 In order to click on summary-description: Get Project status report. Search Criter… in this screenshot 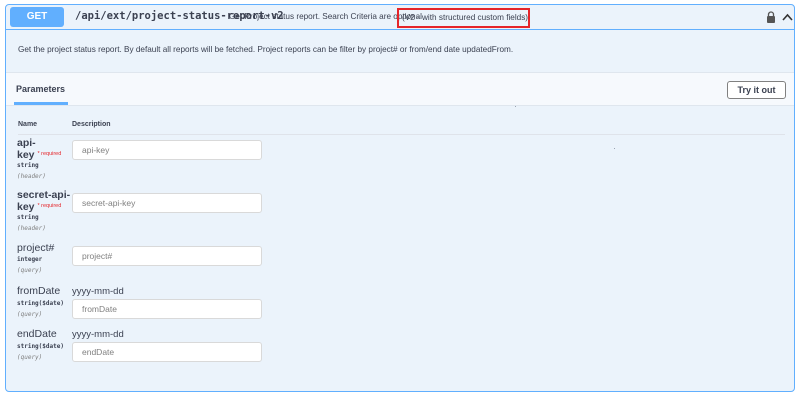, I will do `click(325, 16)`.